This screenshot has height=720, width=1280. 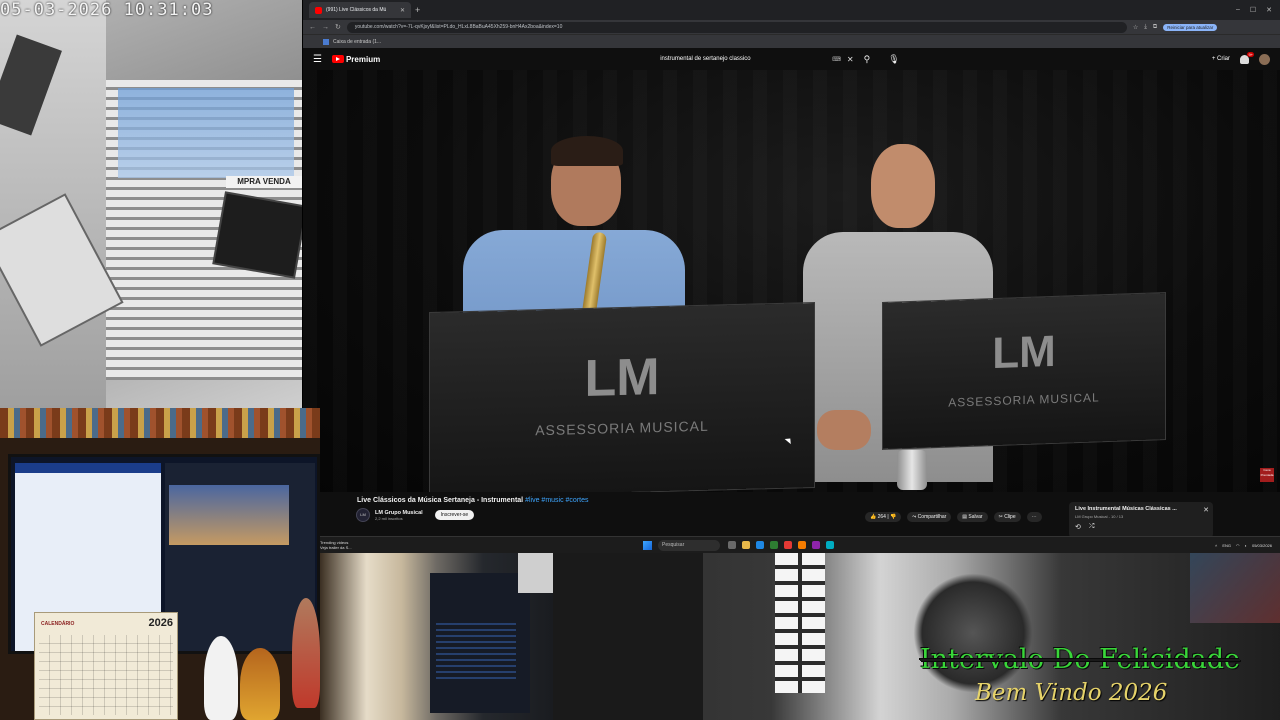 What do you see at coordinates (893, 59) in the screenshot?
I see `microphone-icon: 🎙` at bounding box center [893, 59].